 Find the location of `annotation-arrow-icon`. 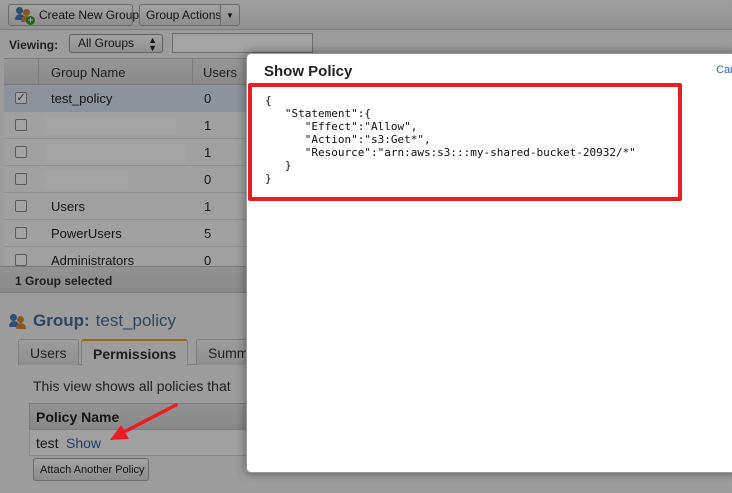

annotation-arrow-icon is located at coordinates (144, 421).